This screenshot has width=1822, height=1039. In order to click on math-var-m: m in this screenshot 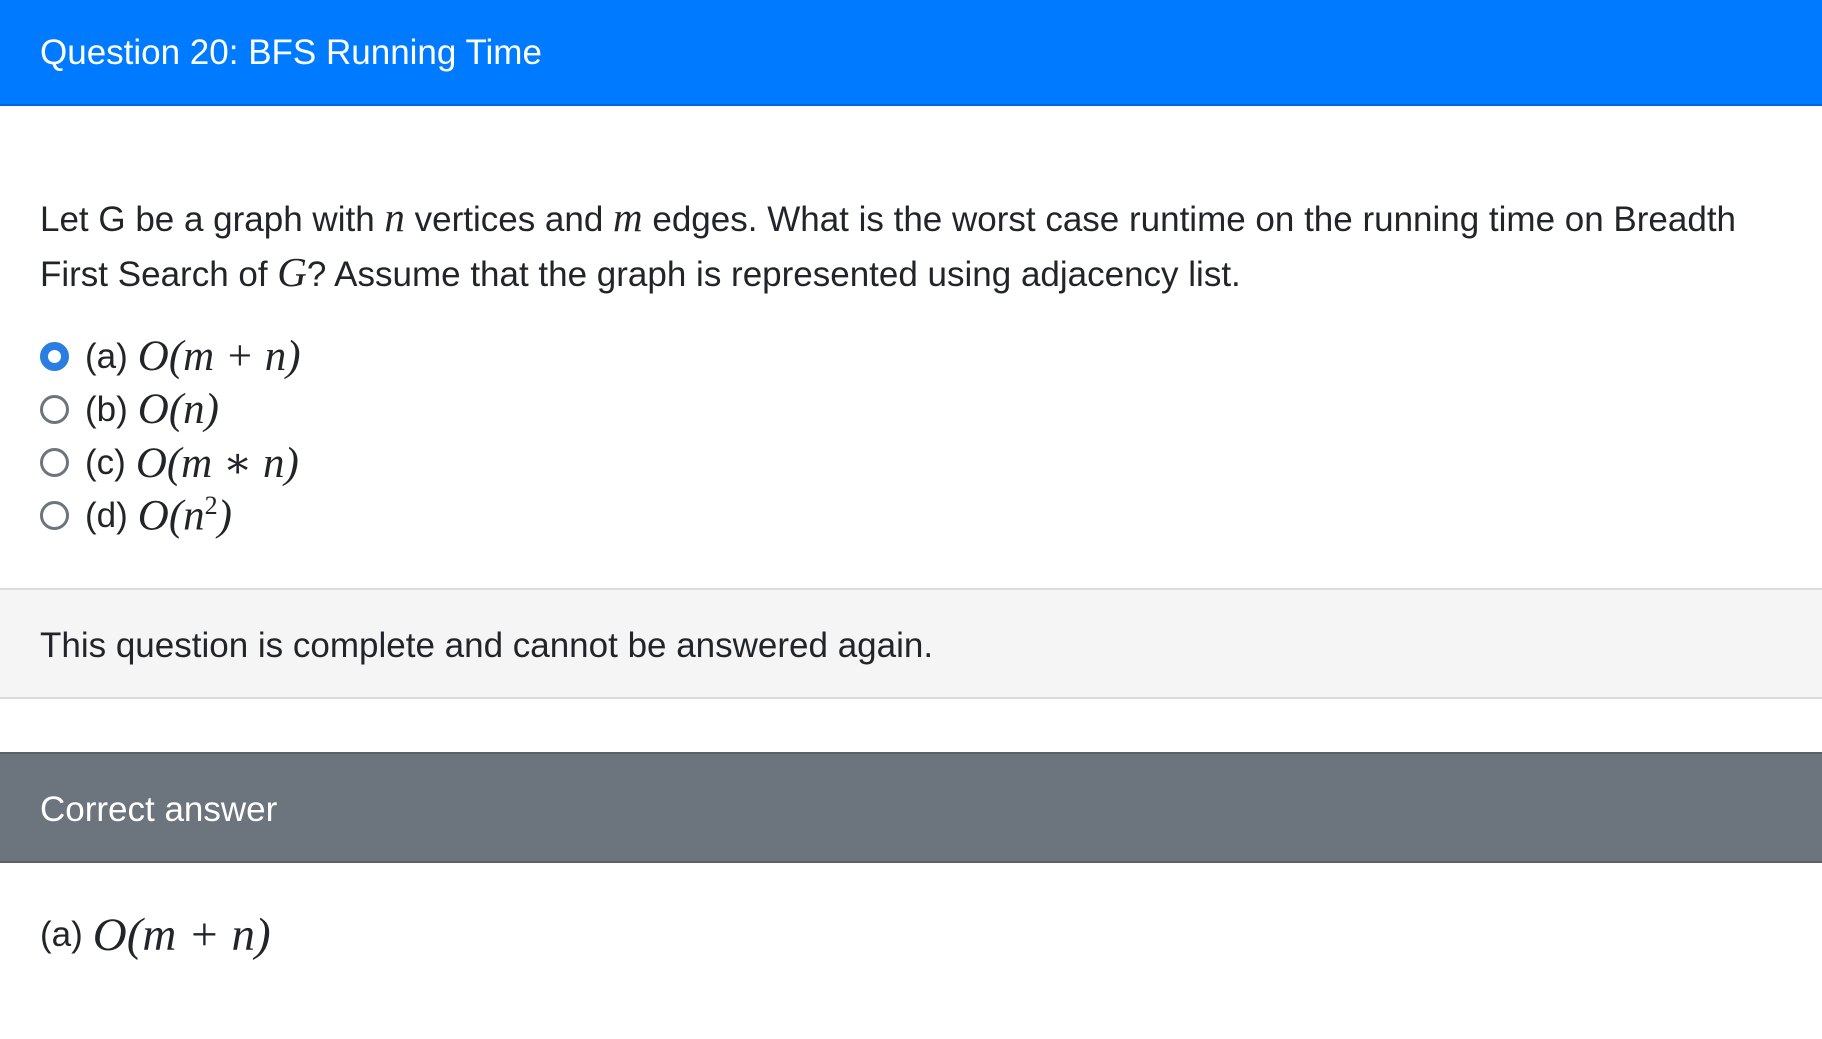, I will do `click(628, 217)`.